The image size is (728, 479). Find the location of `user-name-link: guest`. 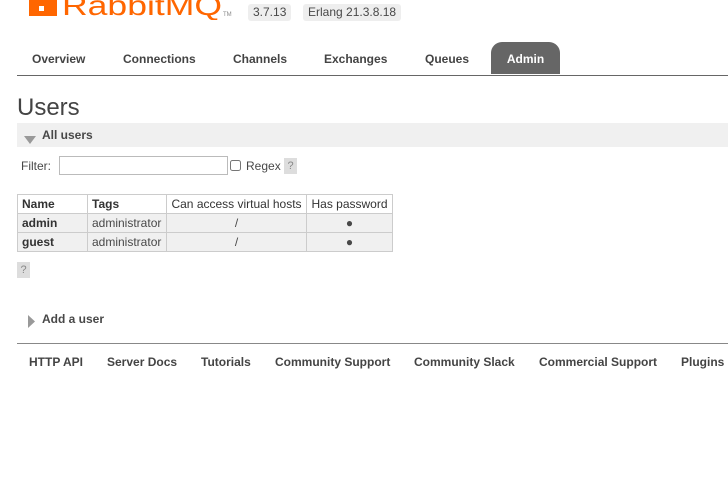

user-name-link: guest is located at coordinates (52, 242).